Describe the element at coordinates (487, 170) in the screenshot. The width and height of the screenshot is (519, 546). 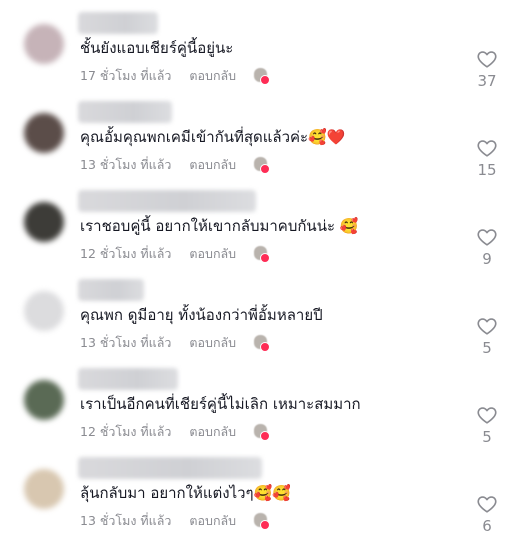
I see `like-count: 15` at that location.